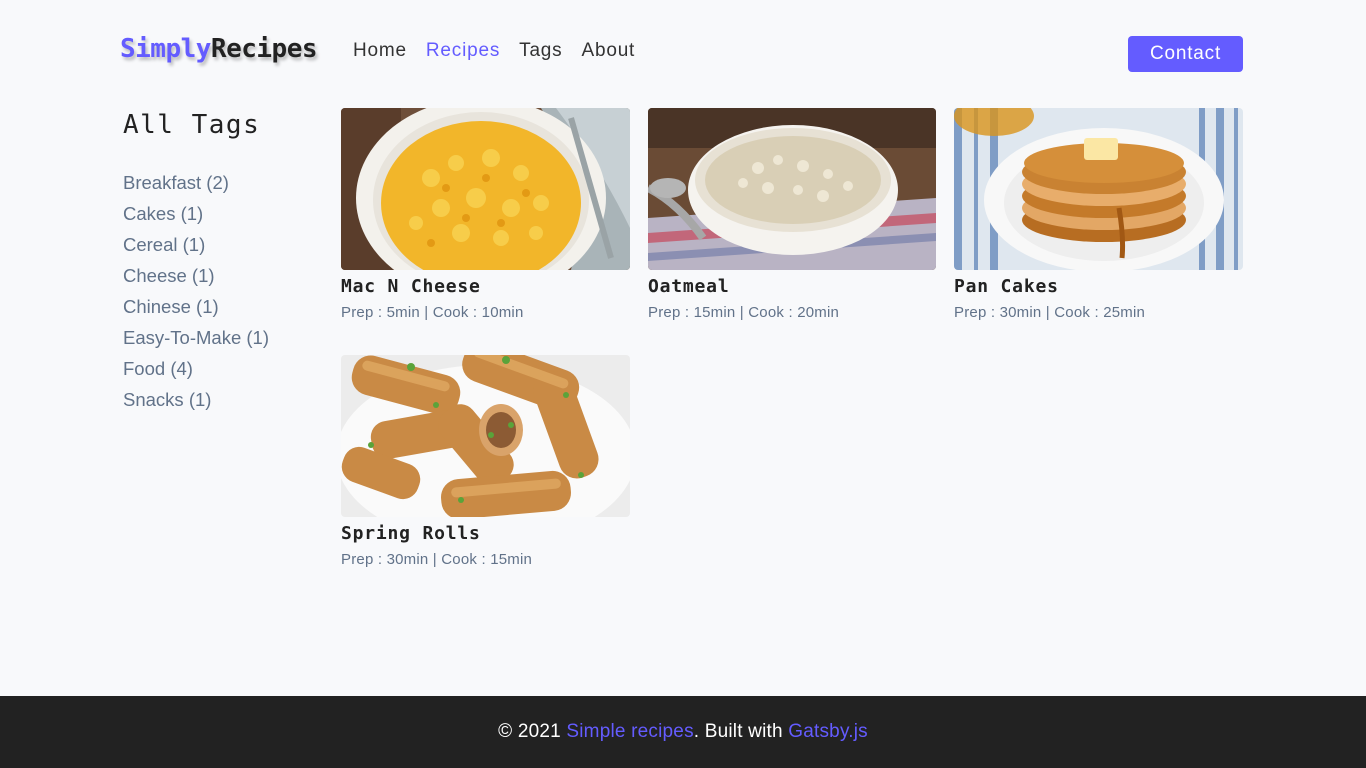  I want to click on tag-name: Easy-To-Make, so click(182, 337).